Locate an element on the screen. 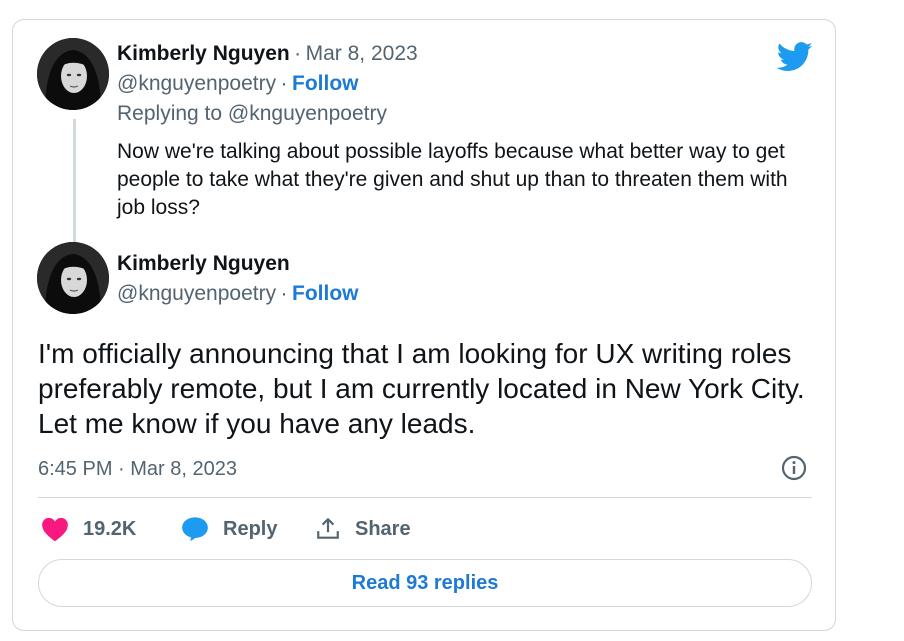  share-button: Share is located at coordinates (363, 529).